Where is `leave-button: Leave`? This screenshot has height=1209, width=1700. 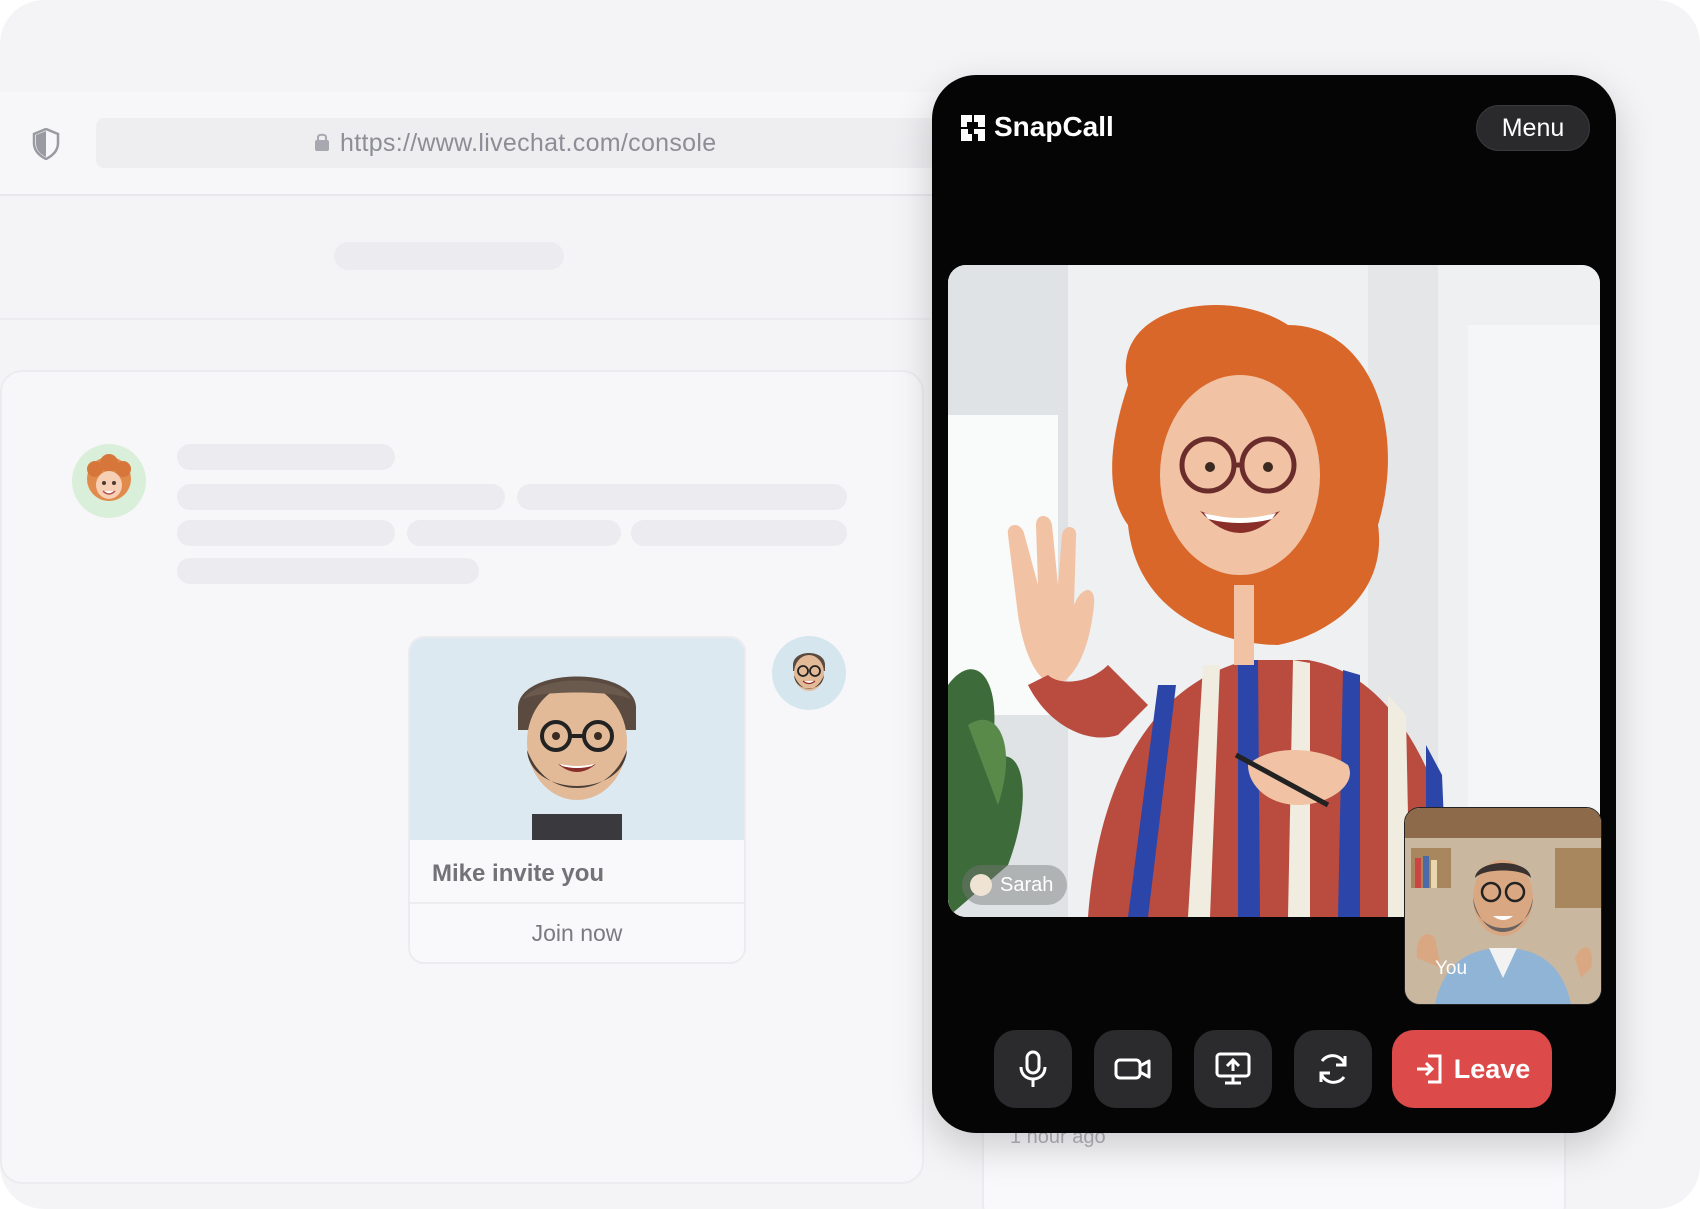 leave-button: Leave is located at coordinates (1472, 1069).